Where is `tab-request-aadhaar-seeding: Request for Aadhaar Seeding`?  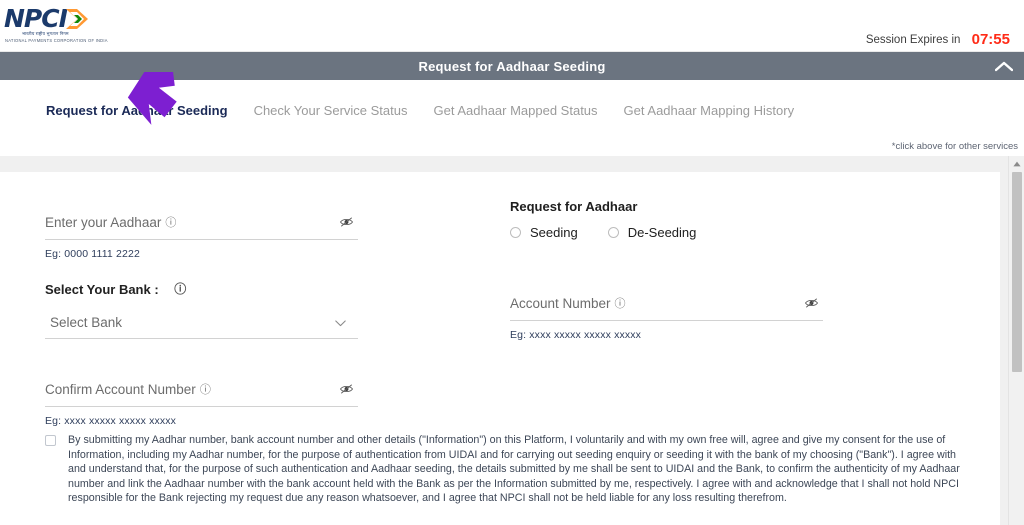 tab-request-aadhaar-seeding: Request for Aadhaar Seeding is located at coordinates (137, 121).